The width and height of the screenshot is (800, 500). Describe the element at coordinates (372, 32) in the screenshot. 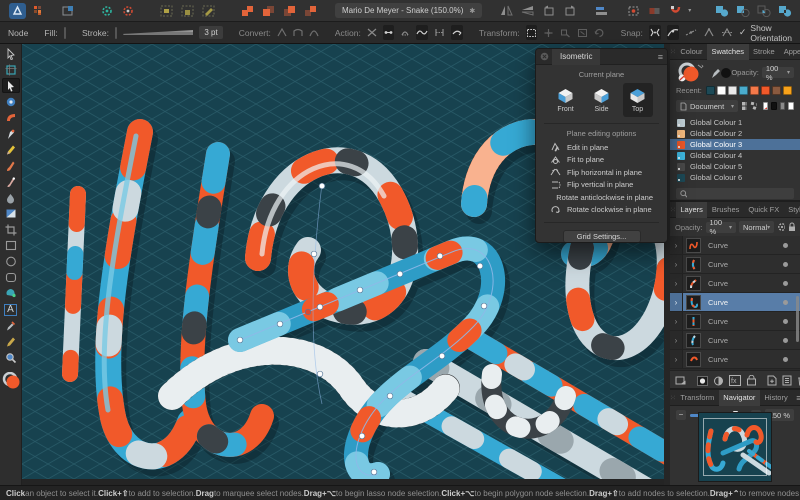

I see `action-break-icon` at that location.